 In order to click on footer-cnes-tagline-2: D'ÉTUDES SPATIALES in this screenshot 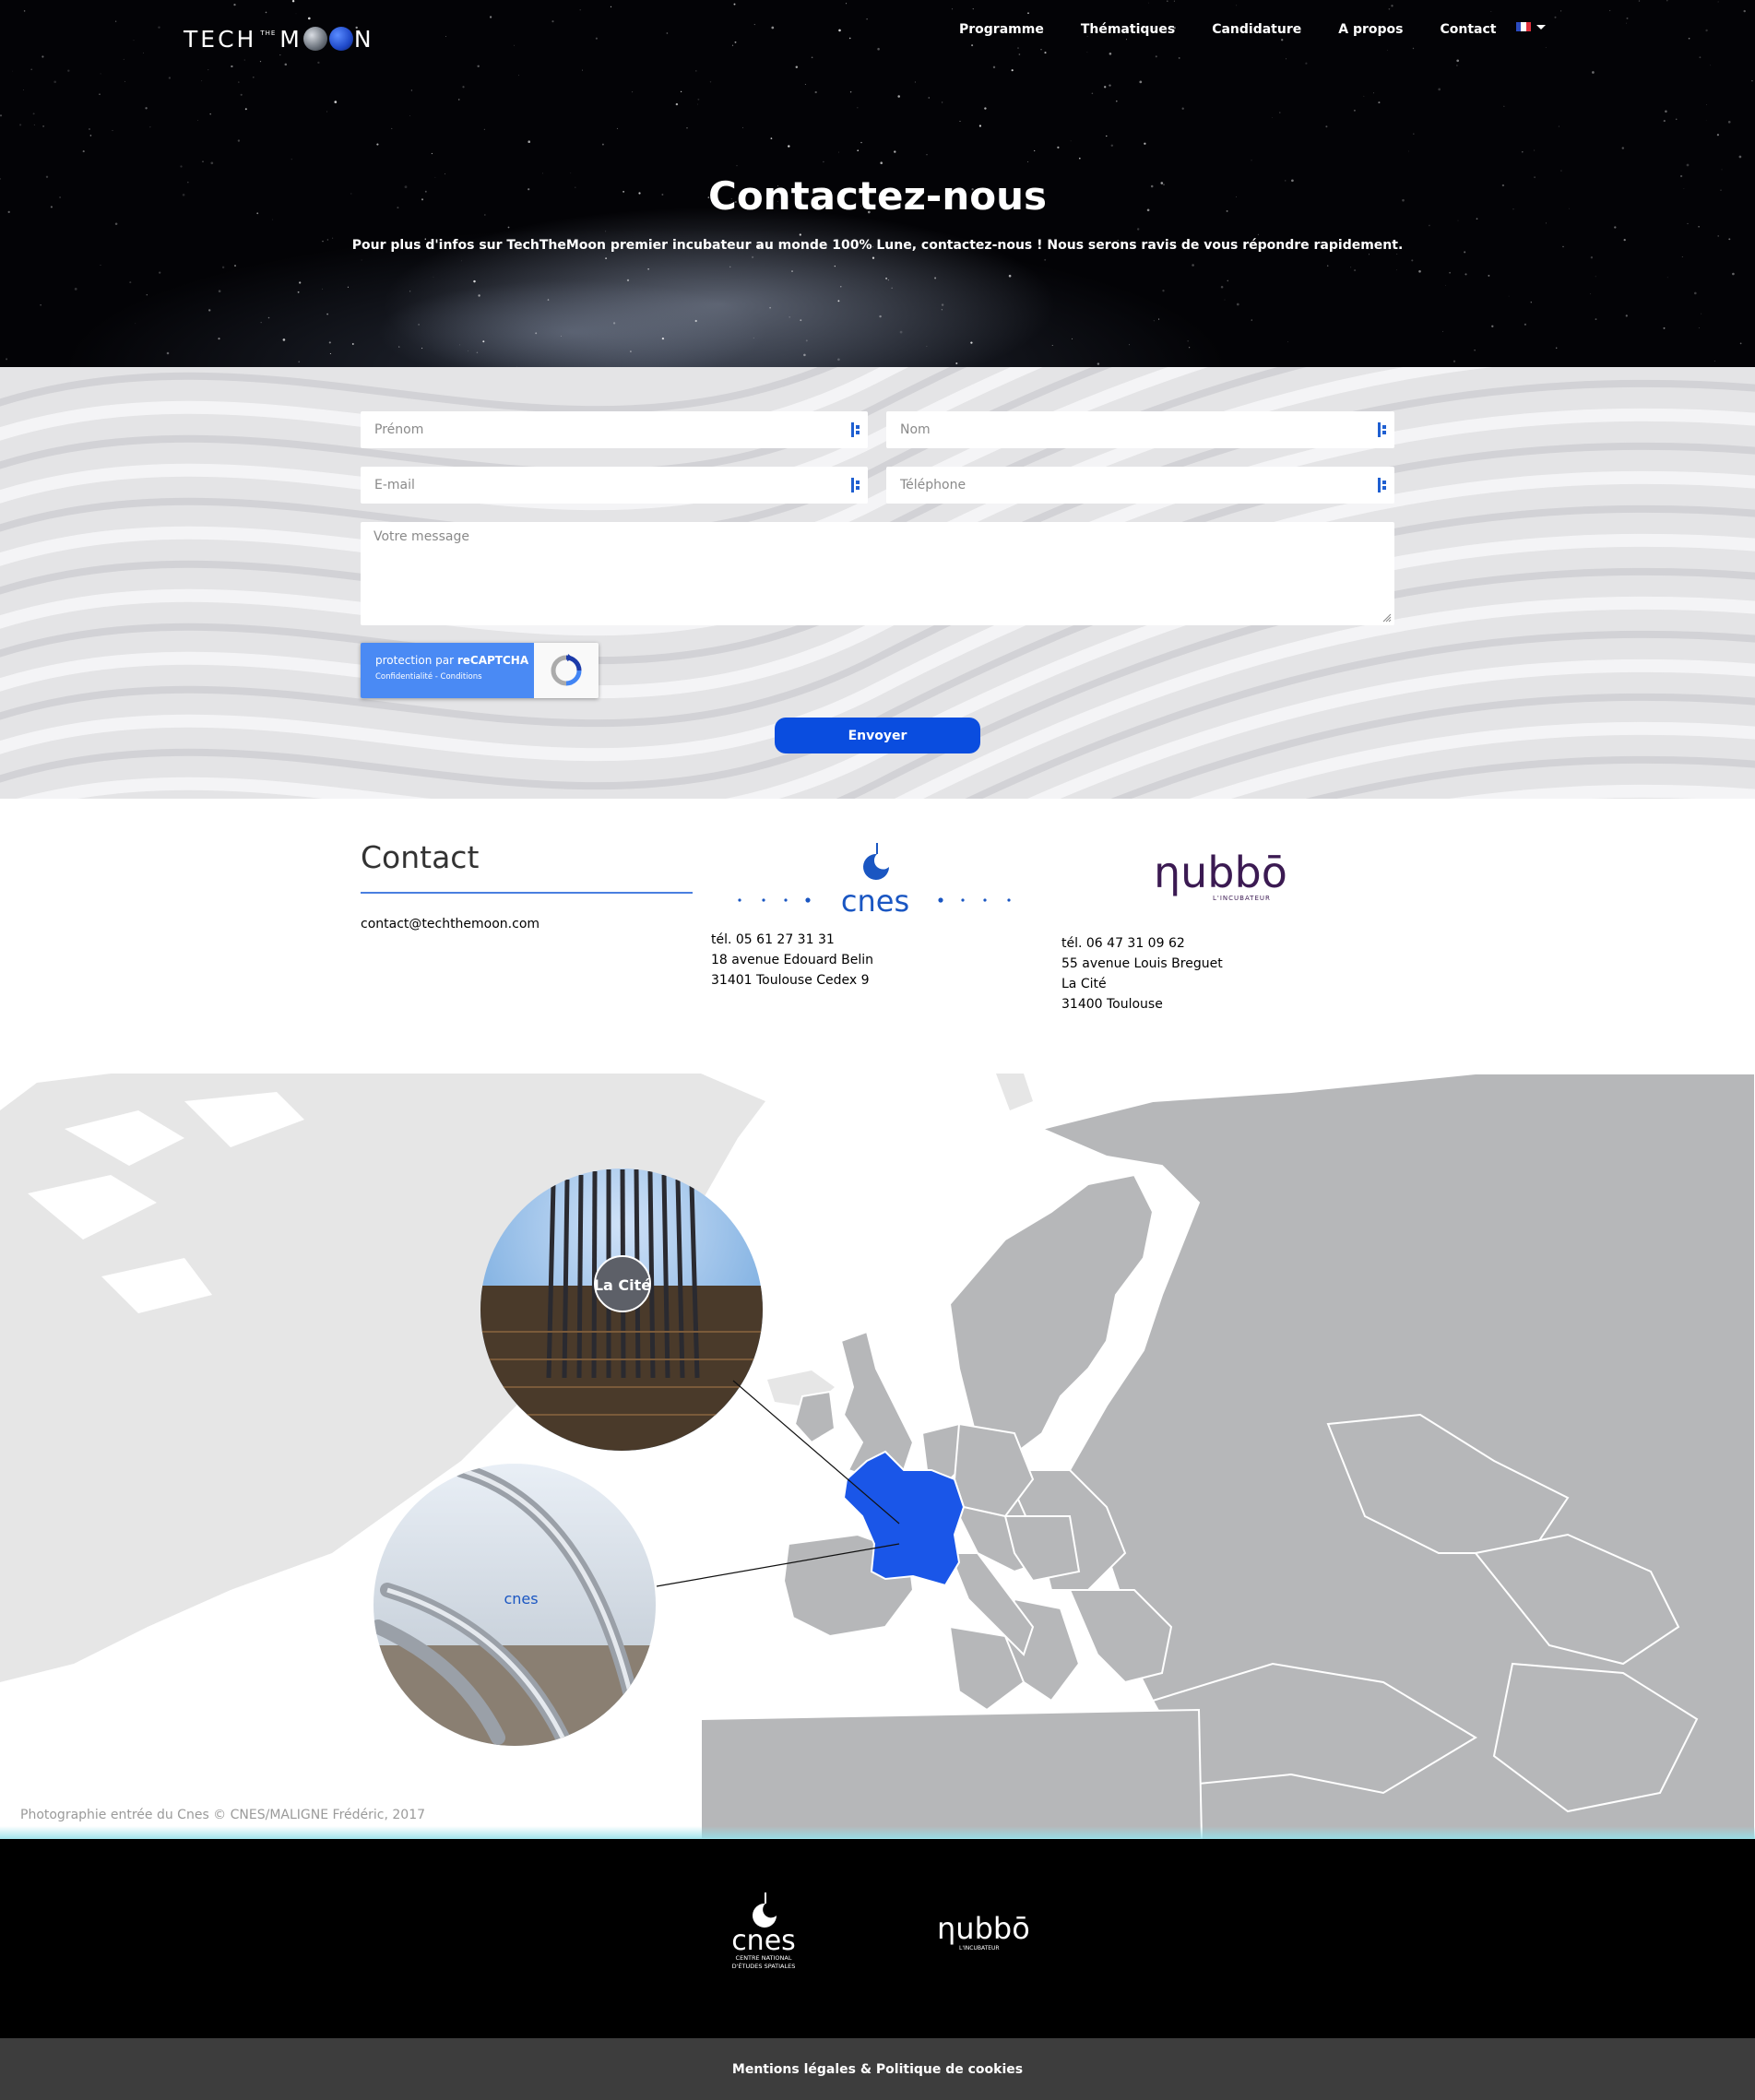, I will do `click(764, 1966)`.